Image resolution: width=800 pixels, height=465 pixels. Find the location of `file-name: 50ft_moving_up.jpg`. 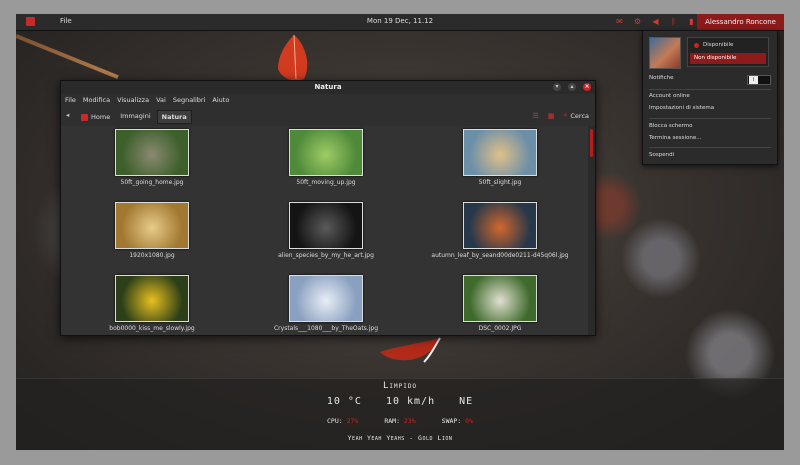

file-name: 50ft_moving_up.jpg is located at coordinates (326, 182).